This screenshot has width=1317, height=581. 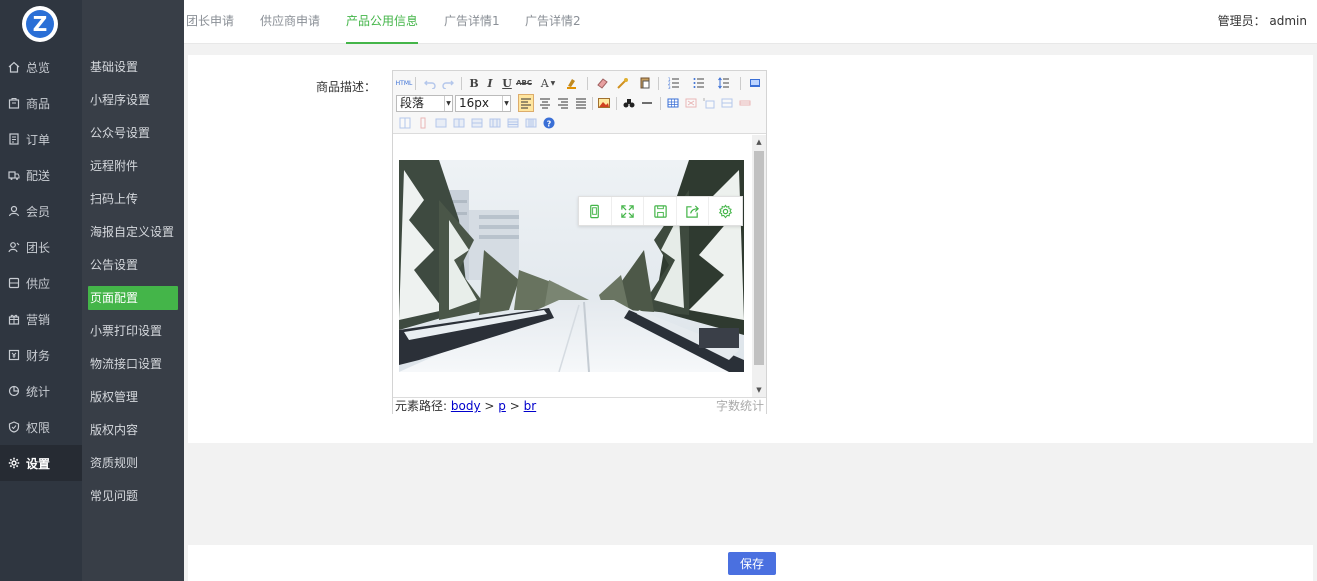 I want to click on sub-nav-item: 远程附件, so click(x=133, y=166).